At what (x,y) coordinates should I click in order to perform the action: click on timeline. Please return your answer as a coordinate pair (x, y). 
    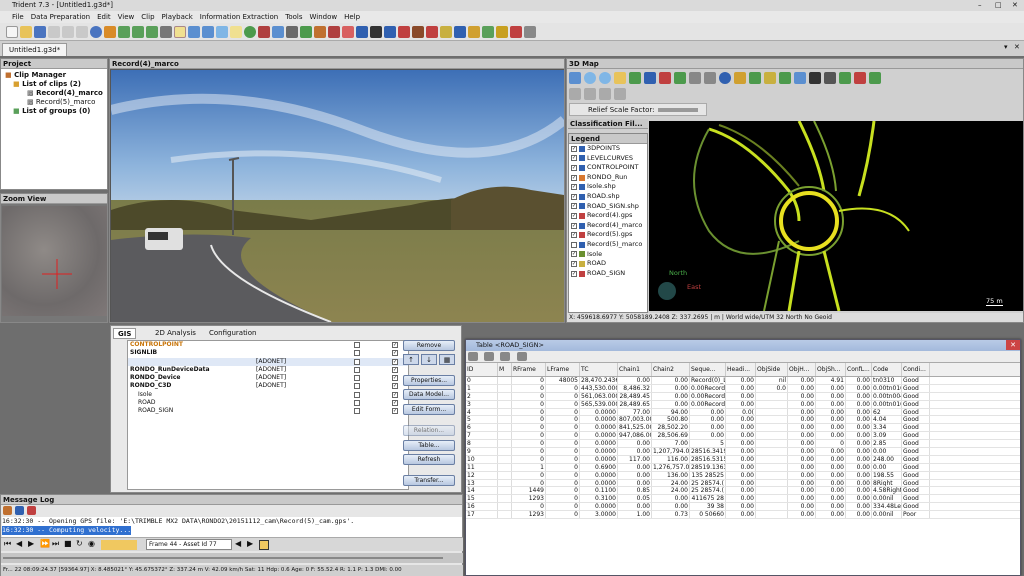
    Looking at the image, I should click on (232, 558).